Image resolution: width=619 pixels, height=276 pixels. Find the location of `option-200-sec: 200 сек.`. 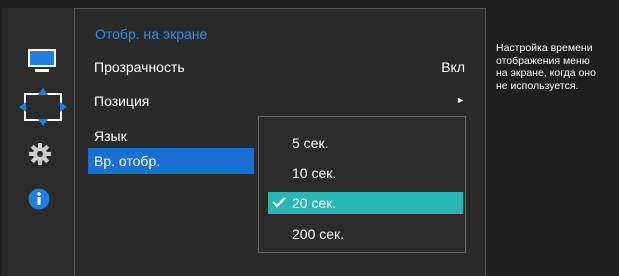

option-200-sec: 200 сек. is located at coordinates (365, 234).